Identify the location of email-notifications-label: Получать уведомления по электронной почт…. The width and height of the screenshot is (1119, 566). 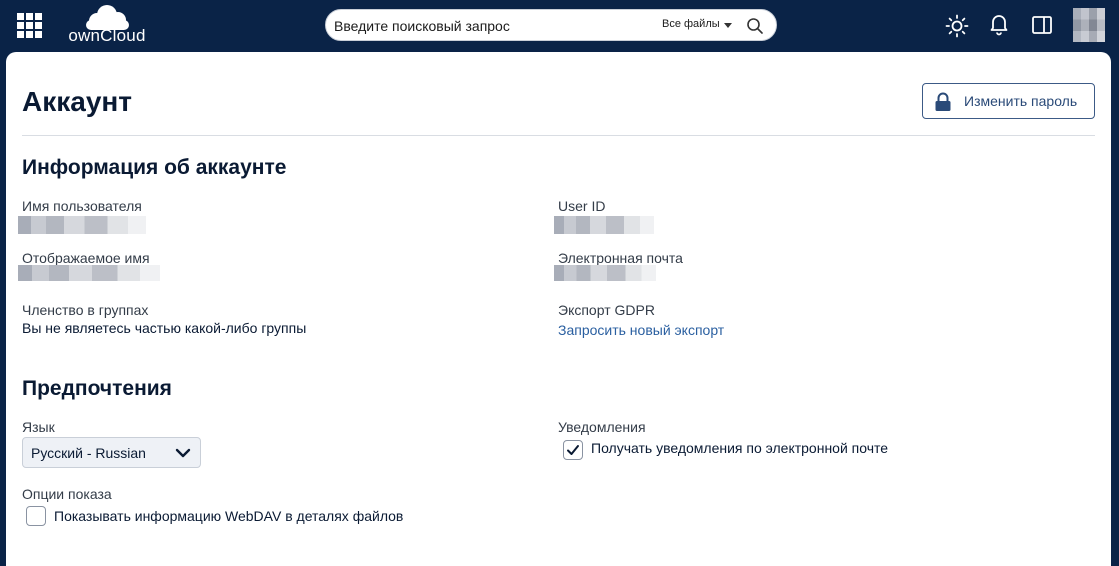
(739, 448).